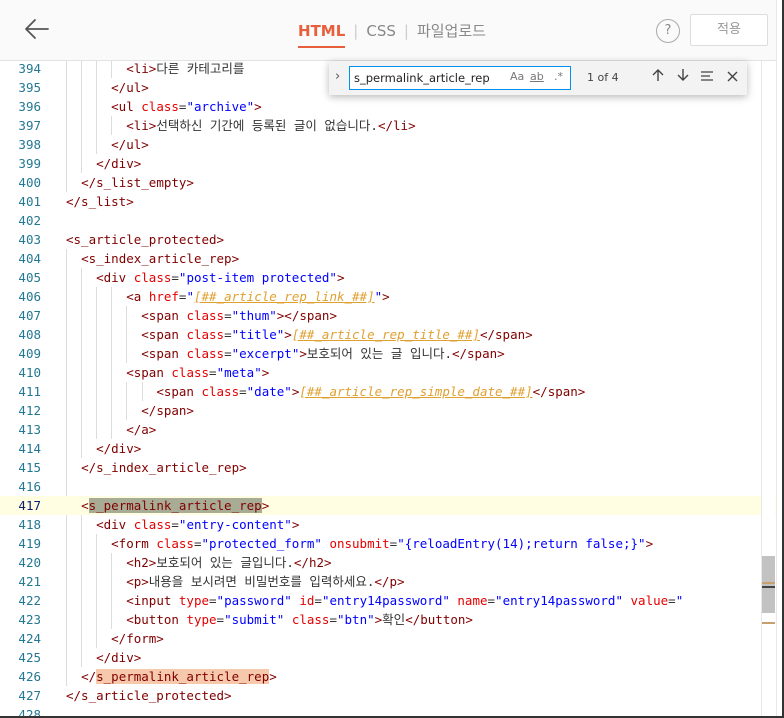 The image size is (784, 718). What do you see at coordinates (130, 144) in the screenshot?
I see `code-text: </ul>` at bounding box center [130, 144].